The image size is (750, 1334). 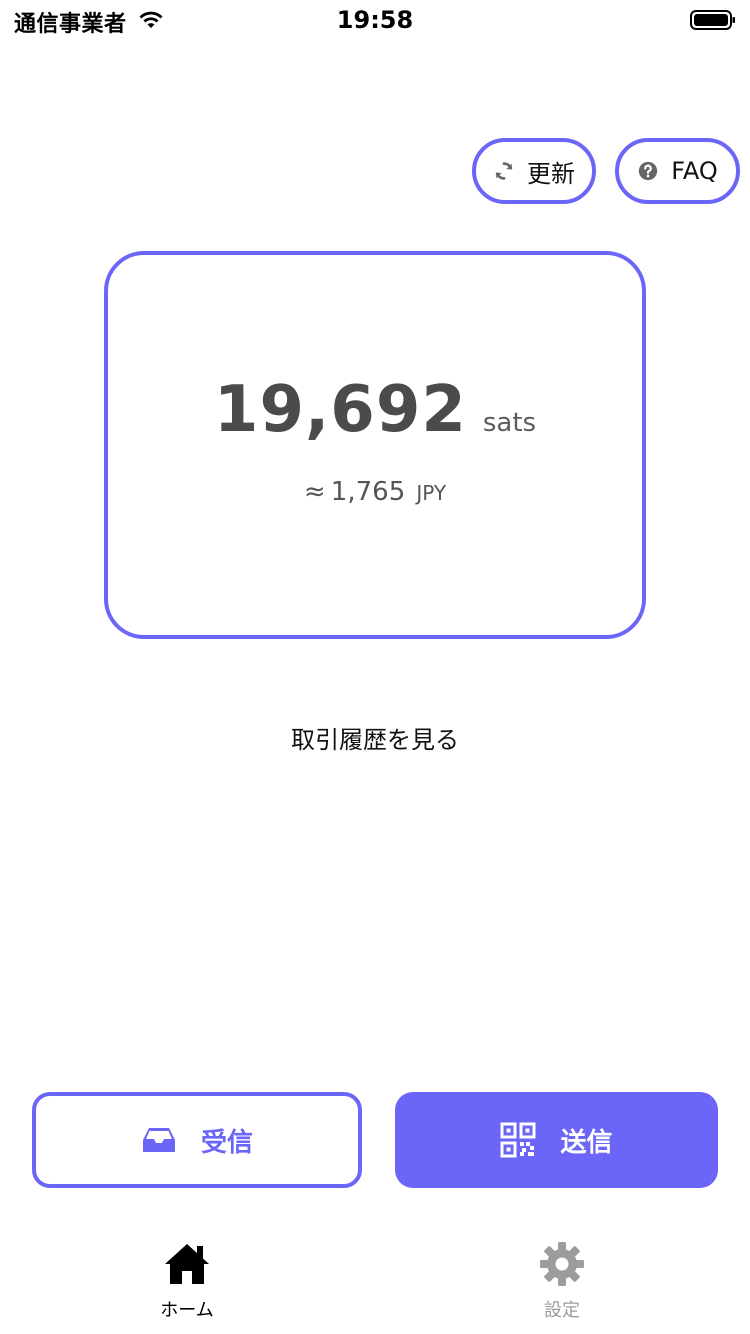 I want to click on send-button: 送信, so click(x=556, y=1140).